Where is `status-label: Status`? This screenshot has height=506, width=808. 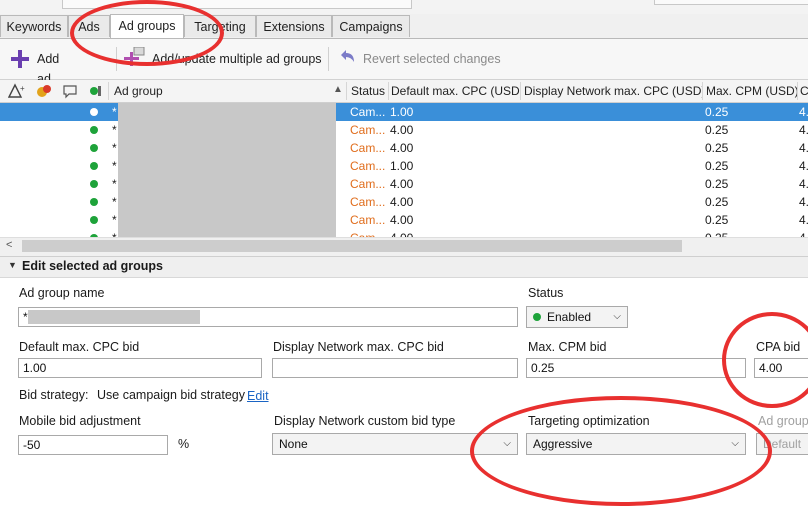
status-label: Status is located at coordinates (546, 293).